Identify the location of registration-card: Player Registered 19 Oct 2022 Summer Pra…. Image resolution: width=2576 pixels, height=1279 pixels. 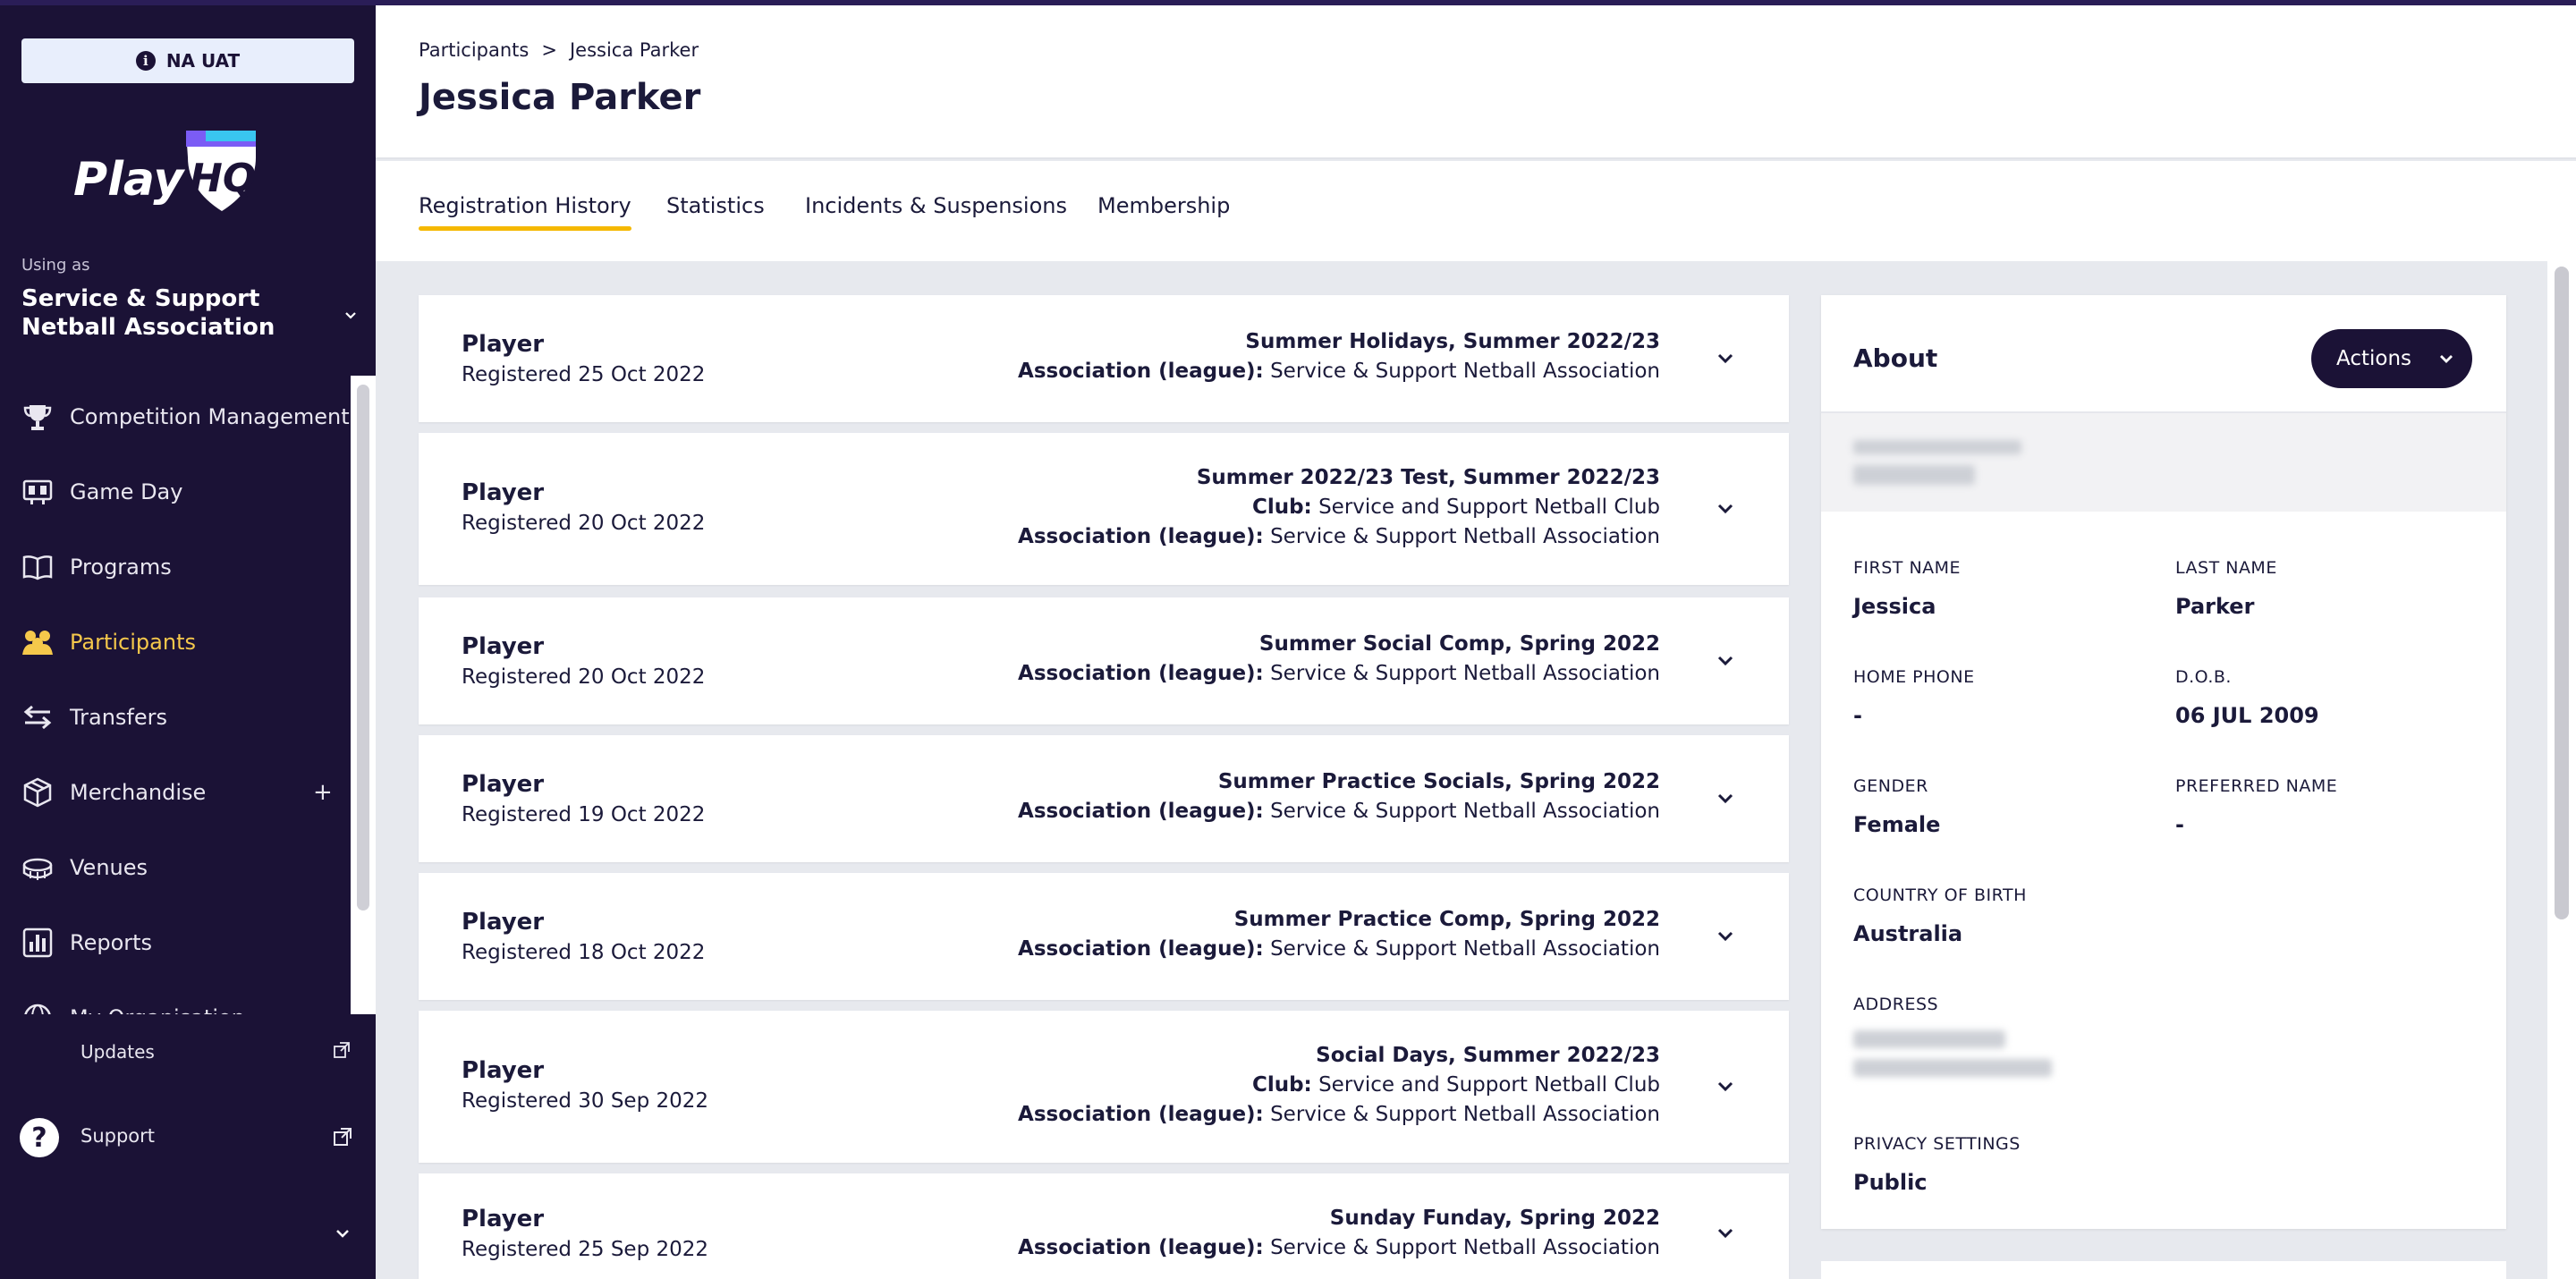
(1104, 799).